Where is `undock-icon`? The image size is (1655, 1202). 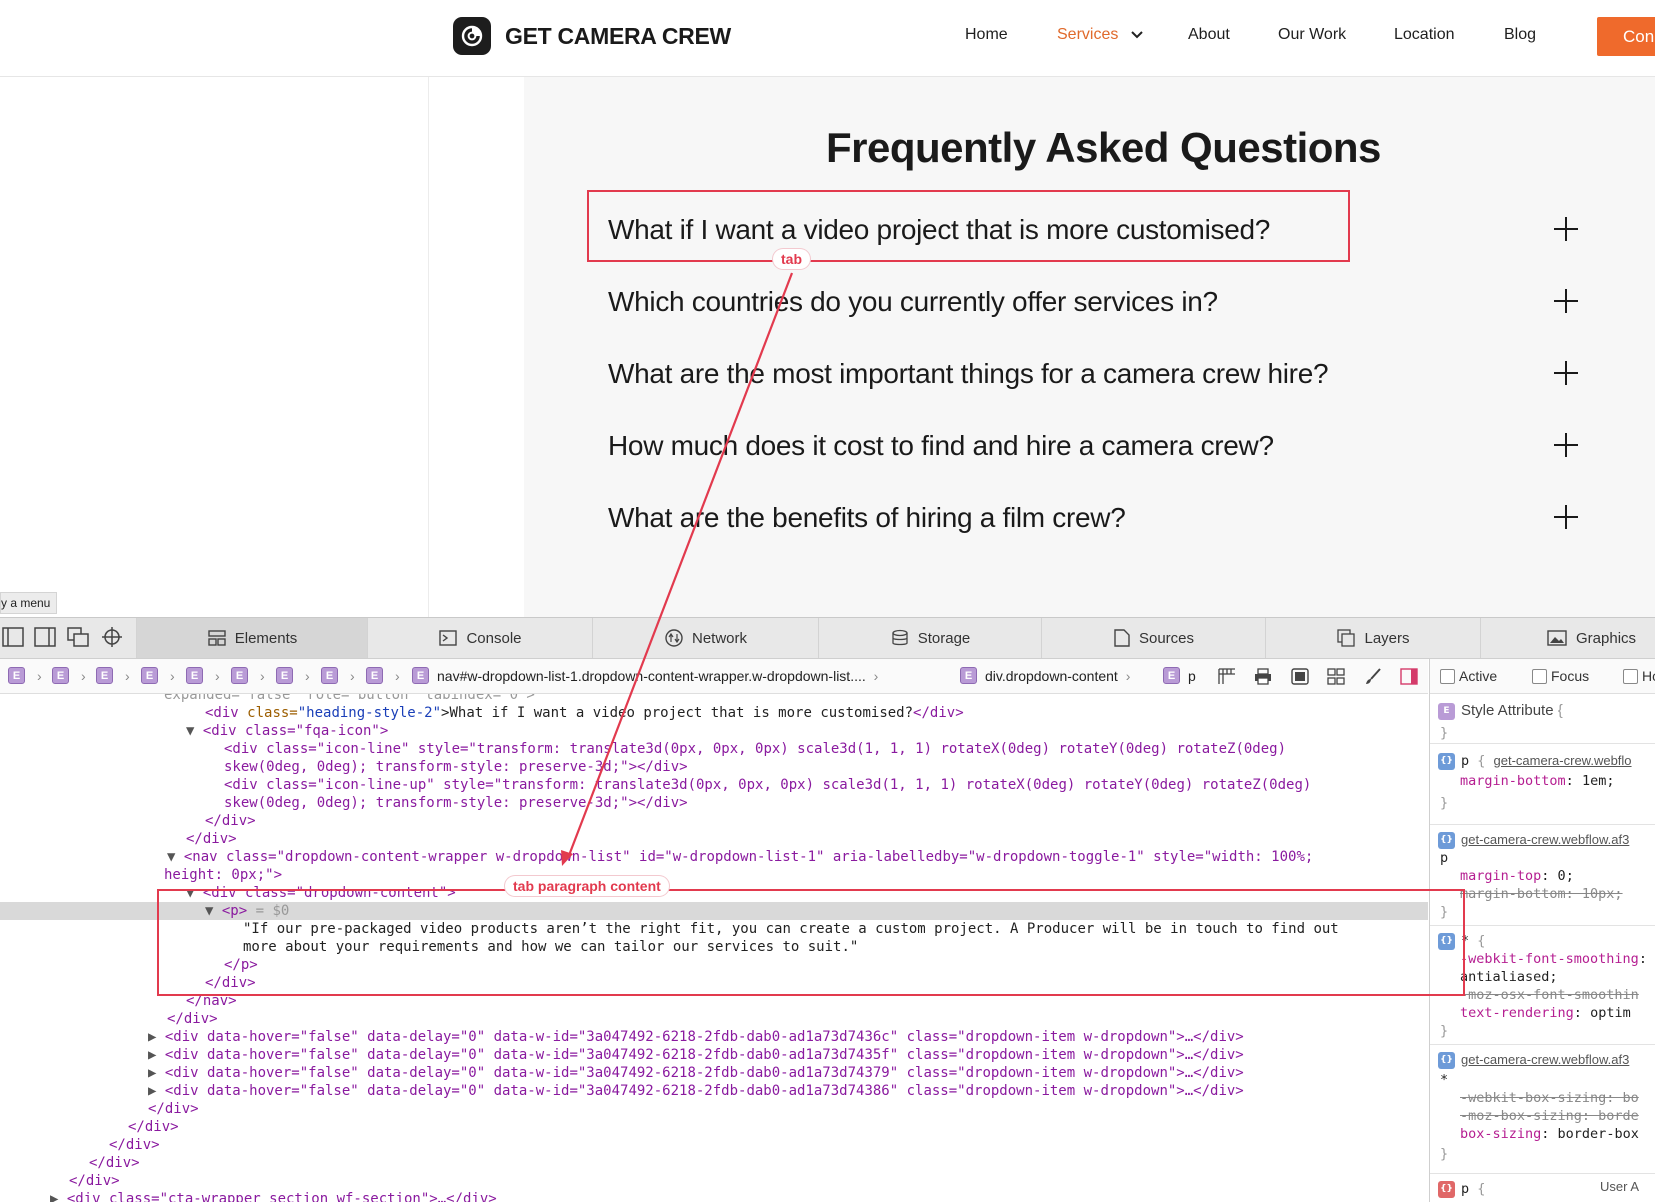 undock-icon is located at coordinates (78, 637).